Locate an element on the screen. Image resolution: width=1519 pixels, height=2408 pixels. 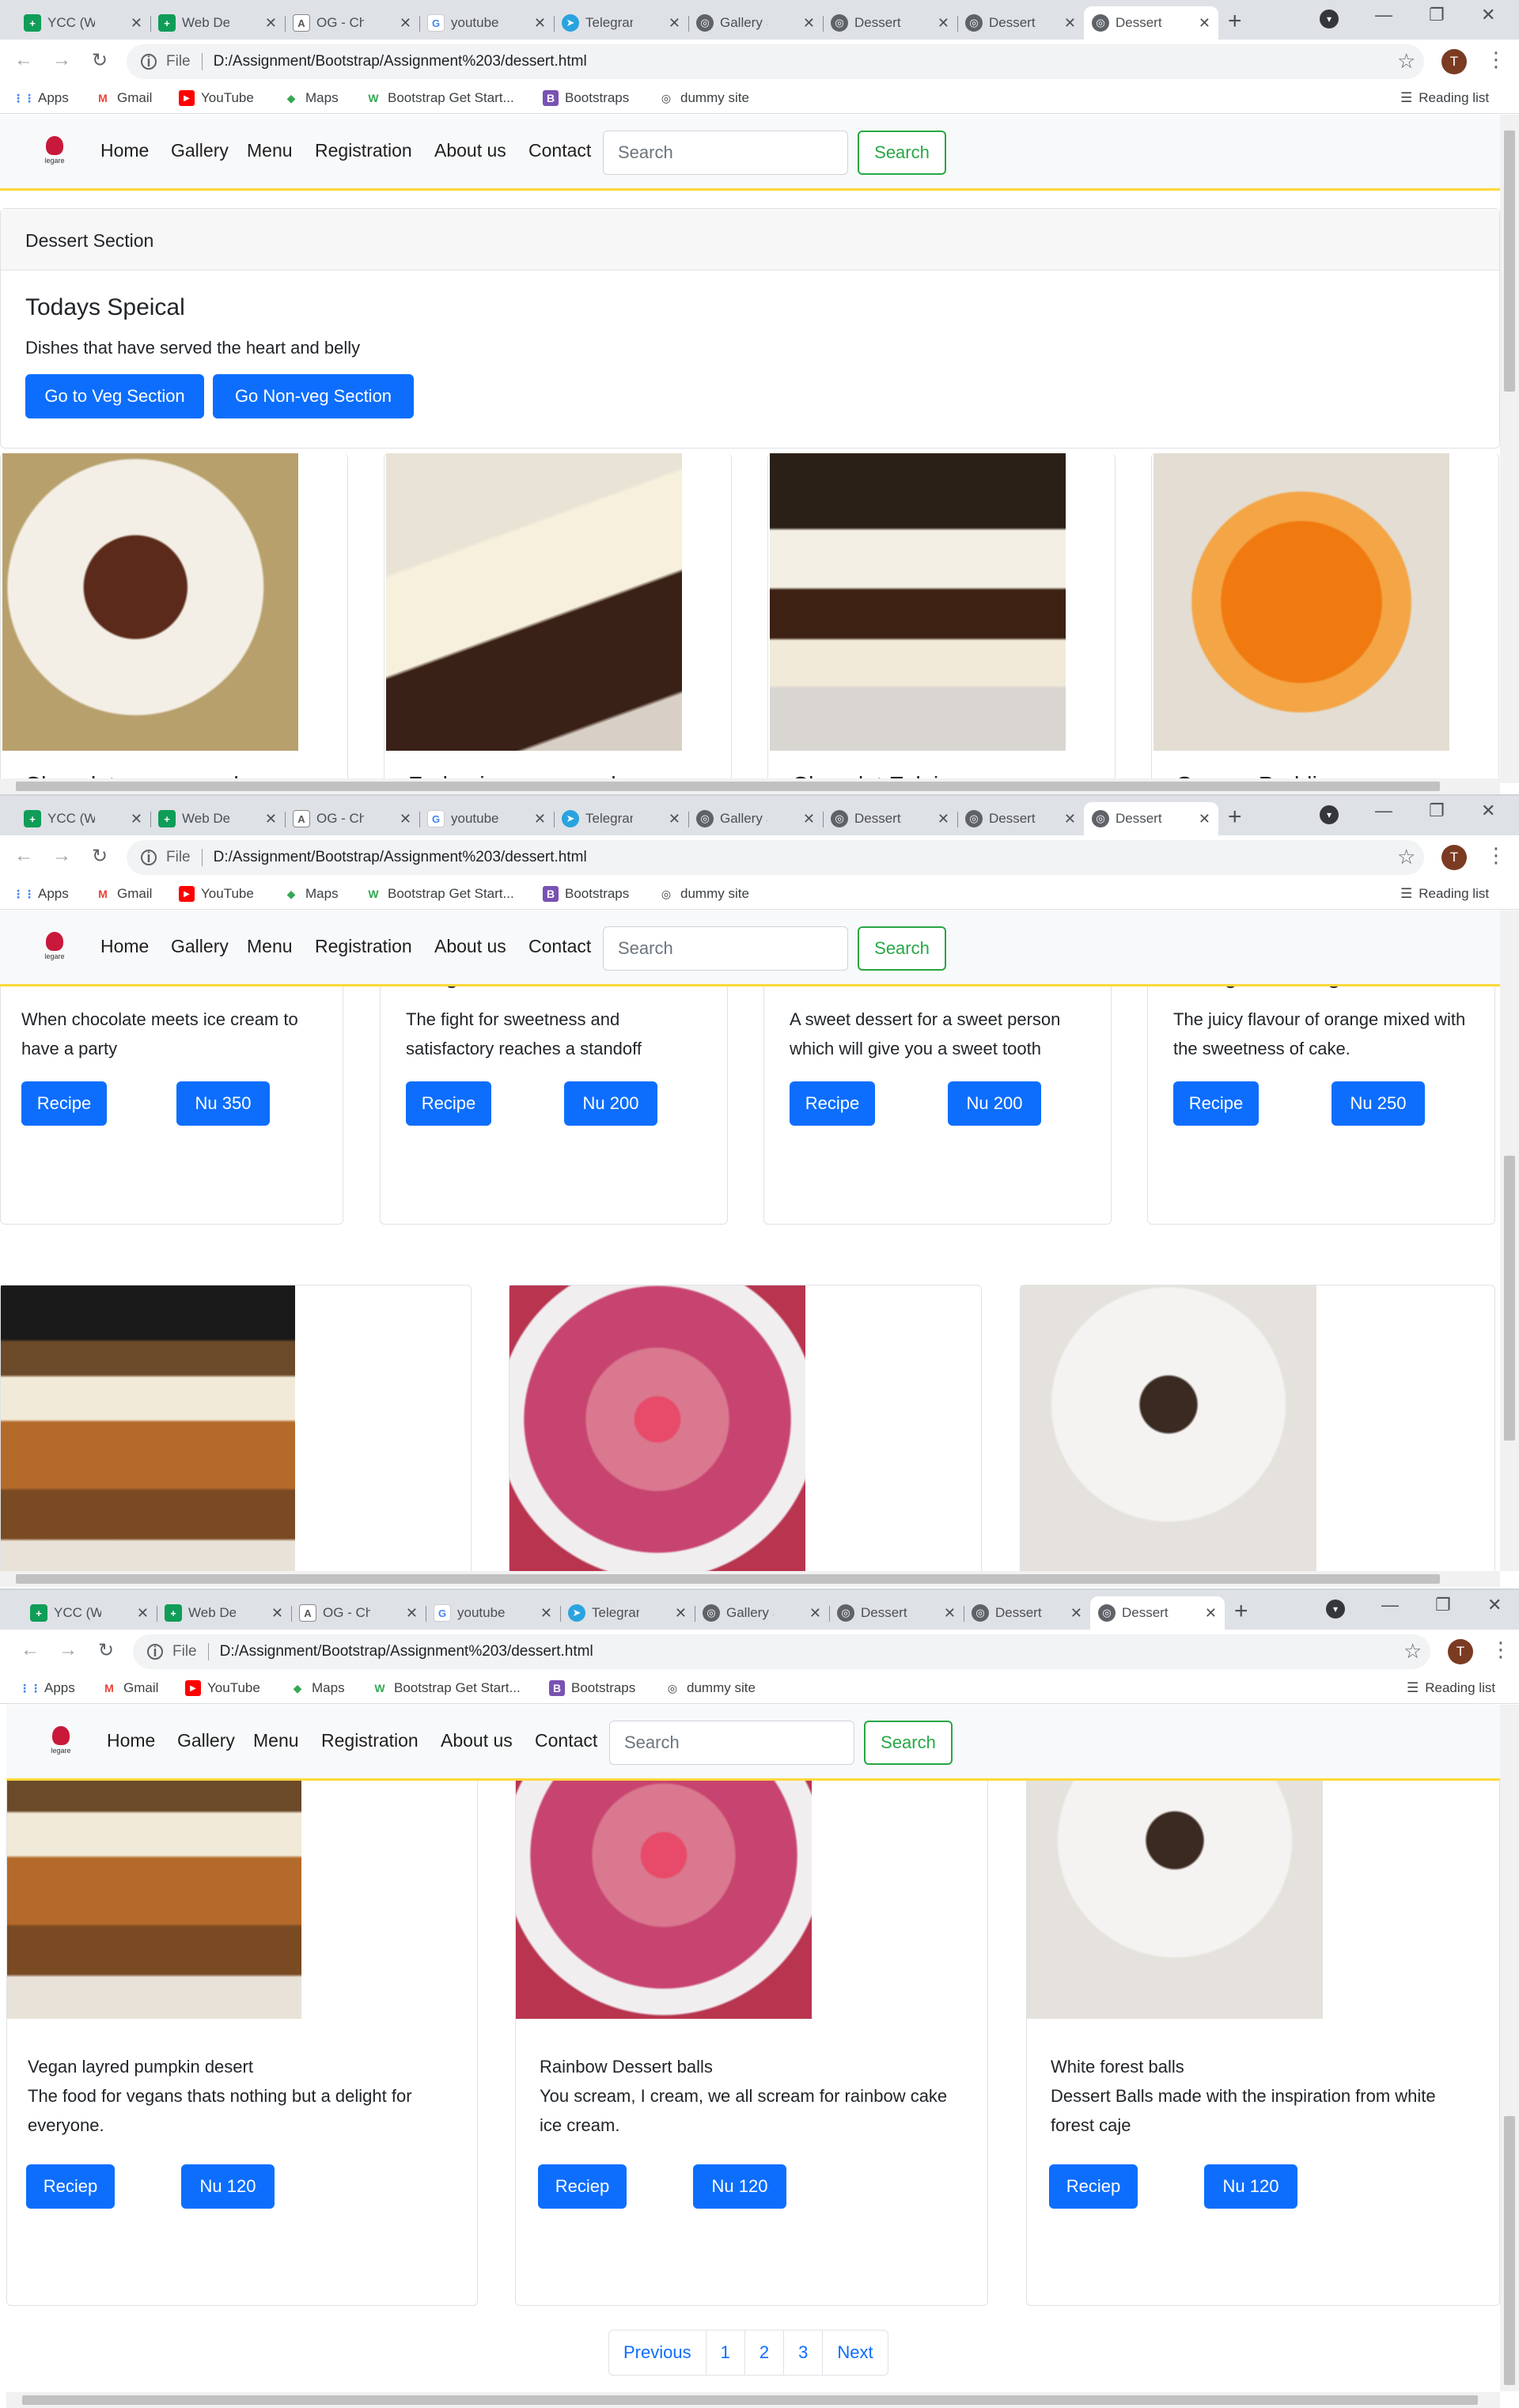
vertical-scrollbar is located at coordinates (1509, 449).